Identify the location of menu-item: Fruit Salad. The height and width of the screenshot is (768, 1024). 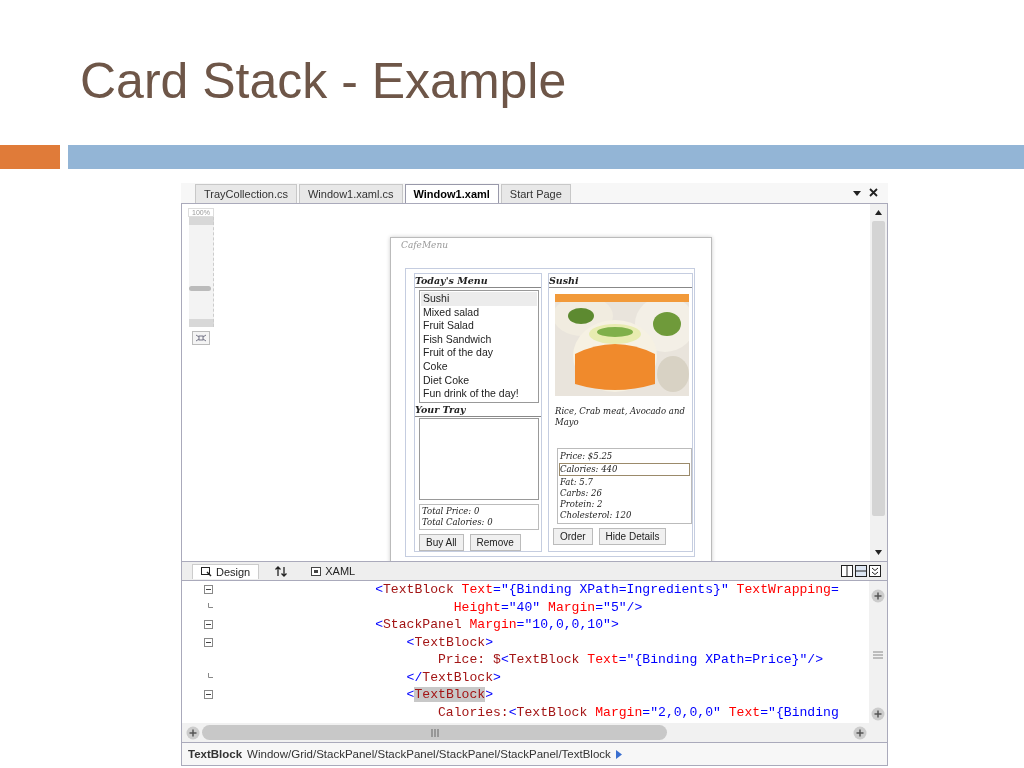
(479, 326).